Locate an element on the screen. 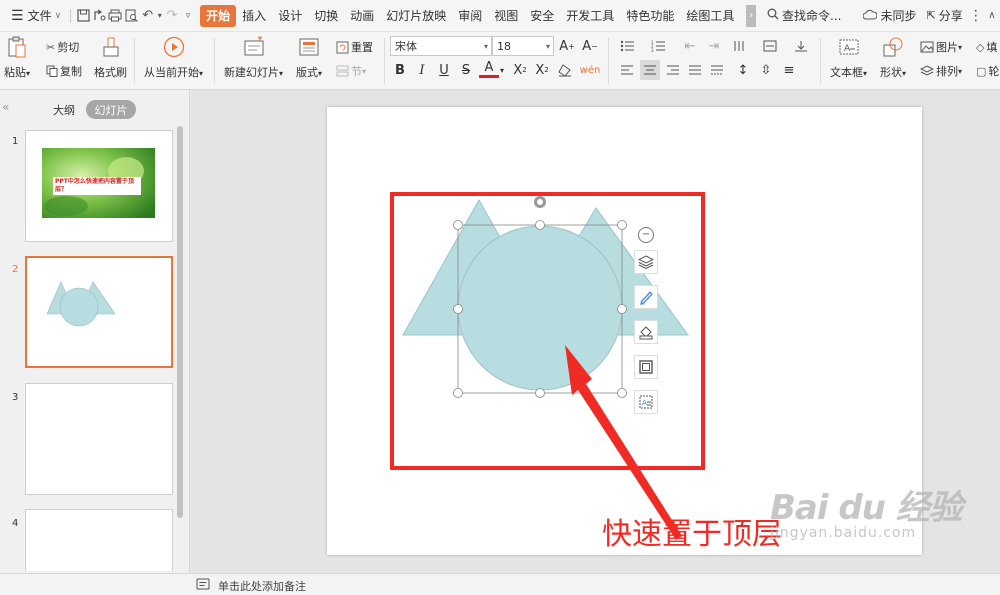 The width and height of the screenshot is (1000, 595). distribute-icon is located at coordinates (717, 70).